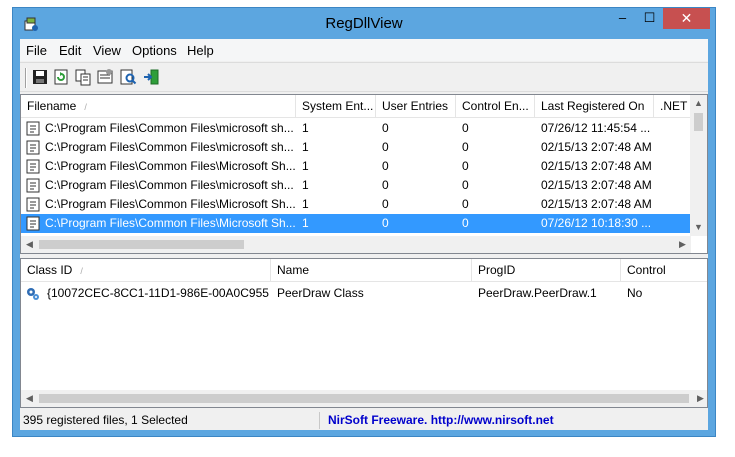 The height and width of the screenshot is (457, 735). I want to click on row-name: PeerDraw Class, so click(320, 293).